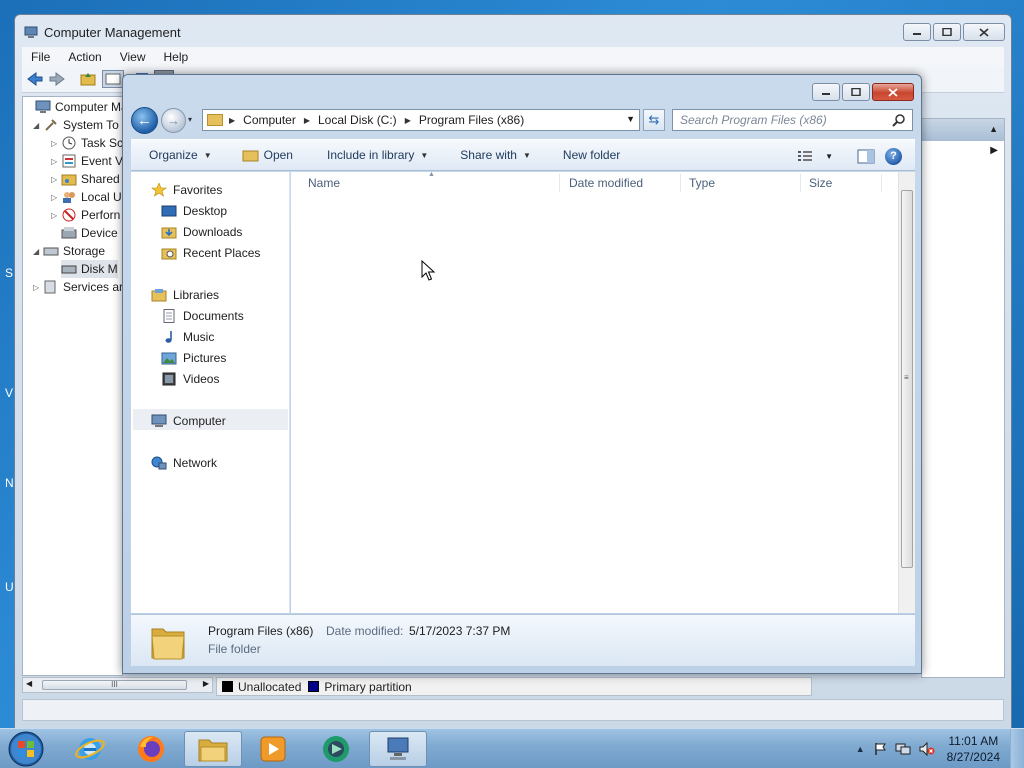 The height and width of the screenshot is (768, 1024). What do you see at coordinates (194, 211) in the screenshot?
I see `nav-desktop: Desktop` at bounding box center [194, 211].